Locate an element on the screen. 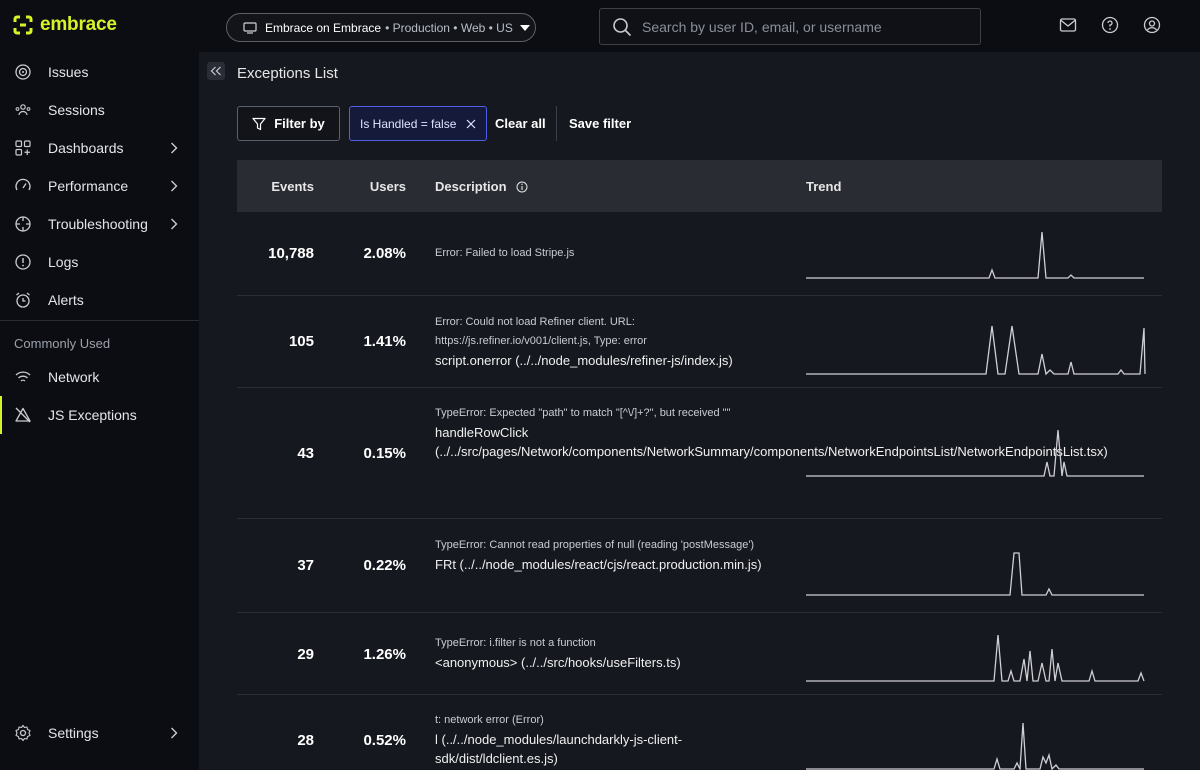 The width and height of the screenshot is (1200, 770). search-input is located at coordinates (802, 26).